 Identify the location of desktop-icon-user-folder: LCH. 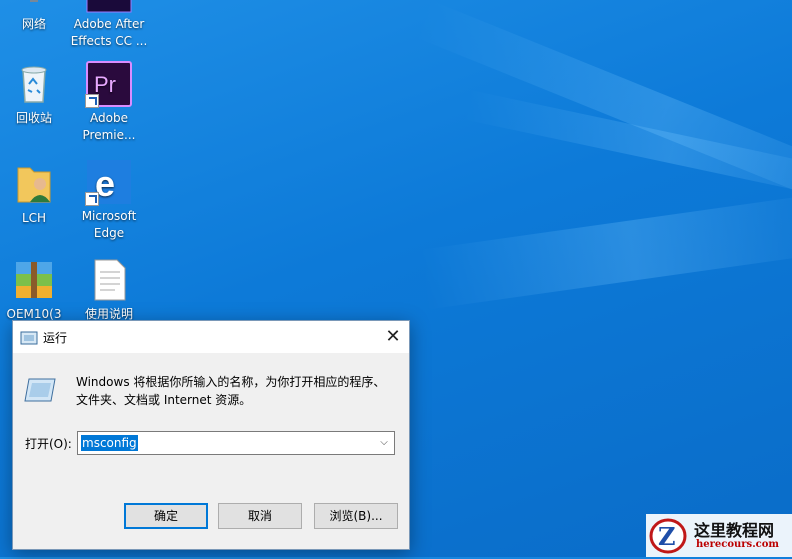
(34, 193).